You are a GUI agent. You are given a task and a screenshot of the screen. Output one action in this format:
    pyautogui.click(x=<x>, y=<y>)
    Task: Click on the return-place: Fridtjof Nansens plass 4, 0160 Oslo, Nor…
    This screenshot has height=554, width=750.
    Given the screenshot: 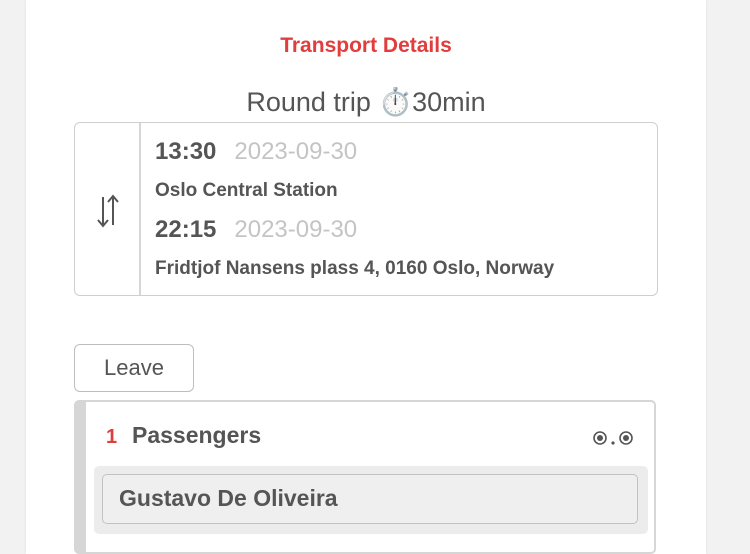 What is the action you would take?
    pyautogui.click(x=355, y=268)
    